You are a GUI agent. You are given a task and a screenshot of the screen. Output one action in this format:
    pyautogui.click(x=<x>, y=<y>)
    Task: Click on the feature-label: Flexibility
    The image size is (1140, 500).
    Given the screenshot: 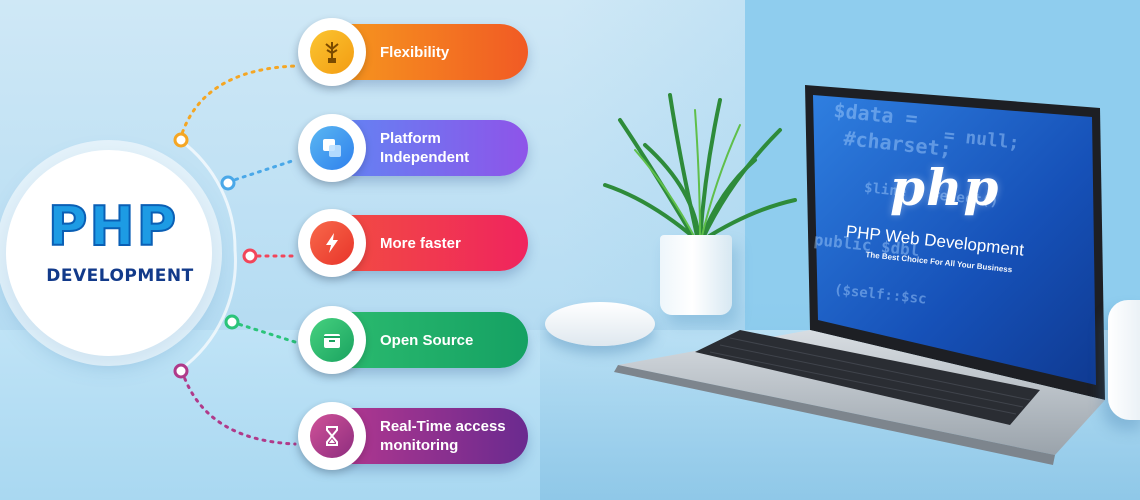 What is the action you would take?
    pyautogui.click(x=415, y=52)
    